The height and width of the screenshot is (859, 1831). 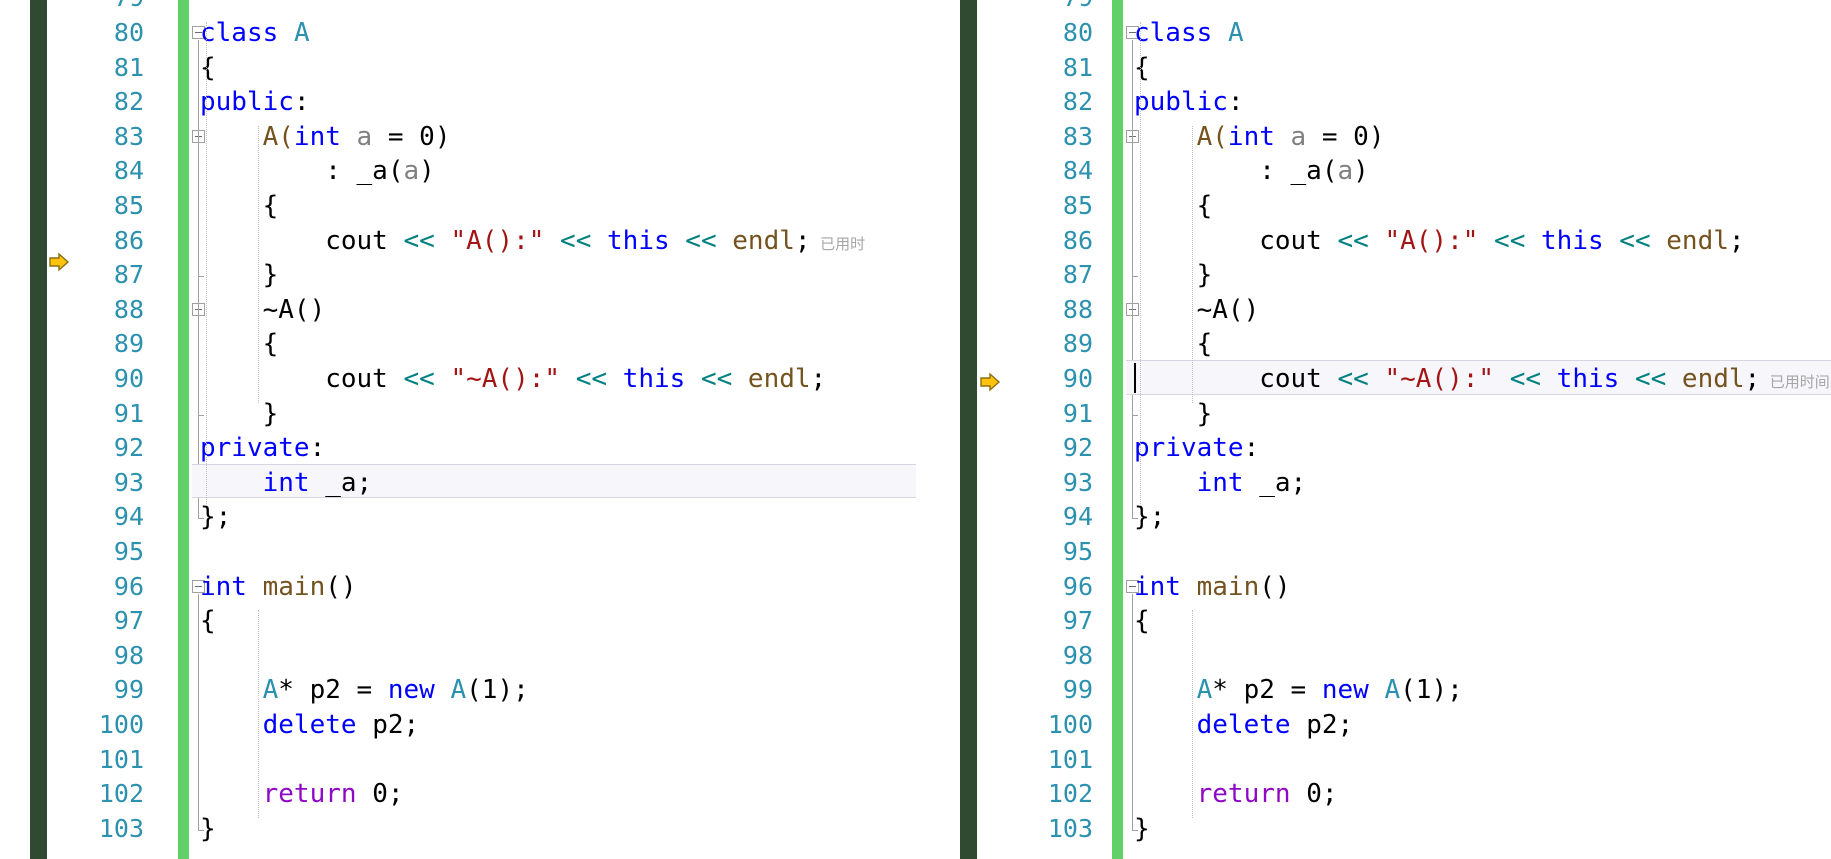 I want to click on code-token: private, so click(x=255, y=448).